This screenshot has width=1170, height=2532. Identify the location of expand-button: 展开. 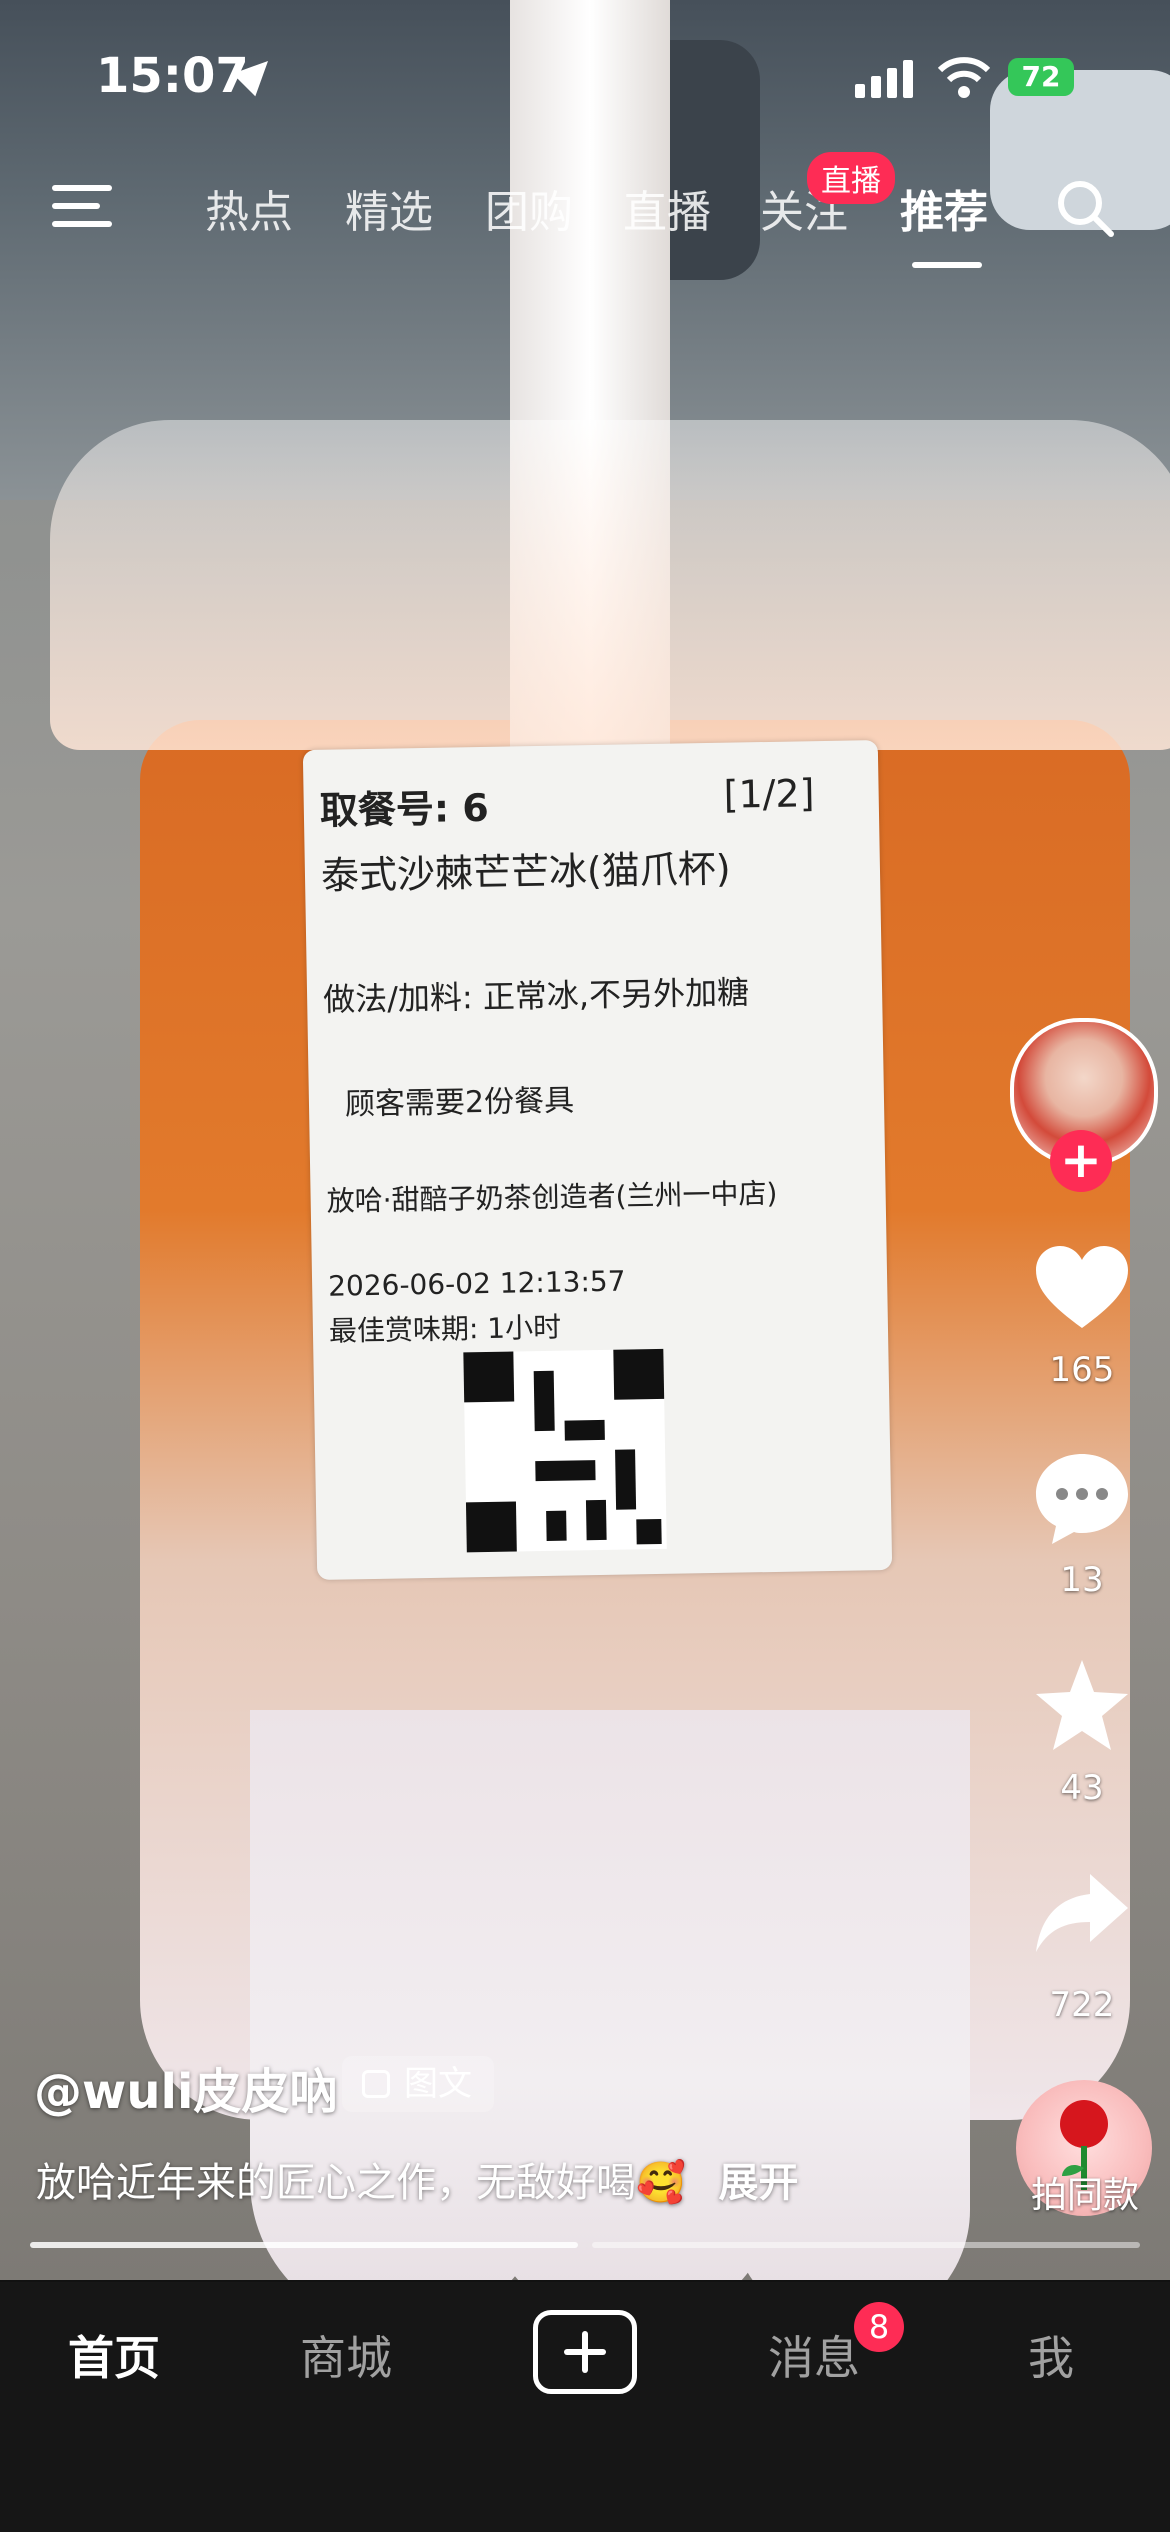
(759, 2183).